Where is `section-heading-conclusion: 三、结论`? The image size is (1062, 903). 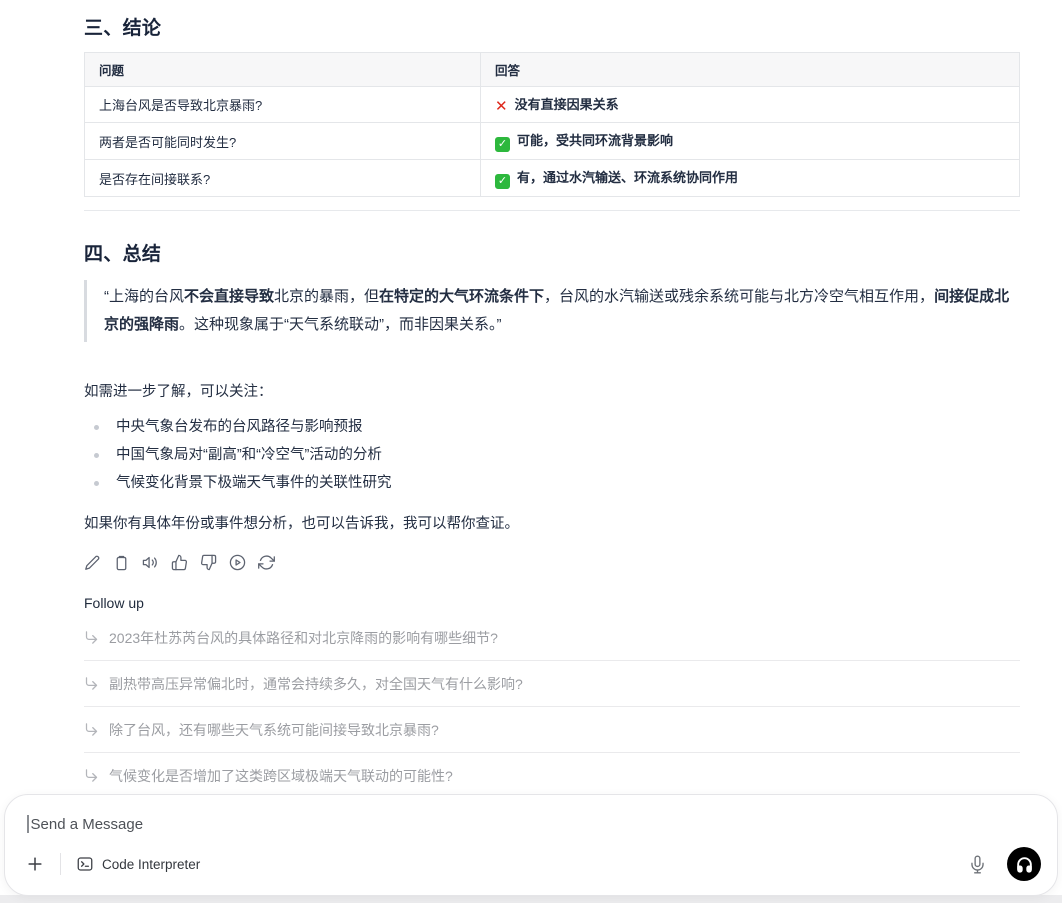 section-heading-conclusion: 三、结论 is located at coordinates (123, 28).